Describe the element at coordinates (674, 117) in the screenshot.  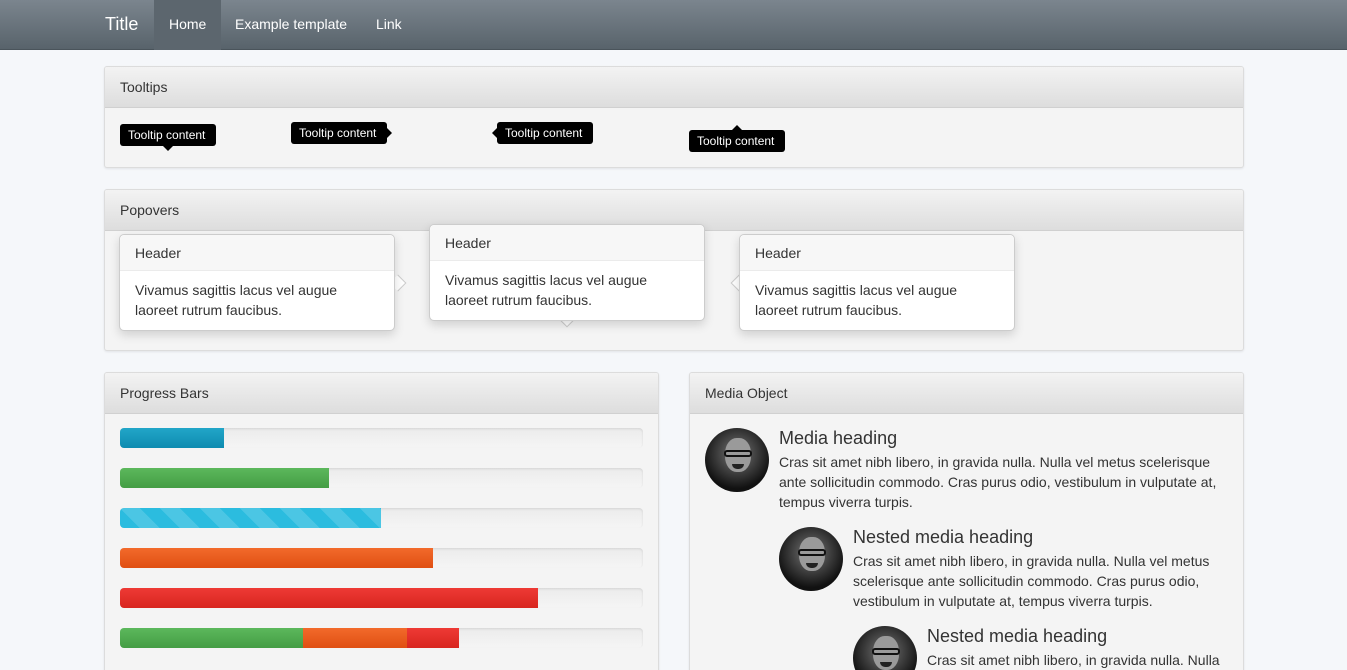
I see `tooltips-panel: Tooltips` at that location.